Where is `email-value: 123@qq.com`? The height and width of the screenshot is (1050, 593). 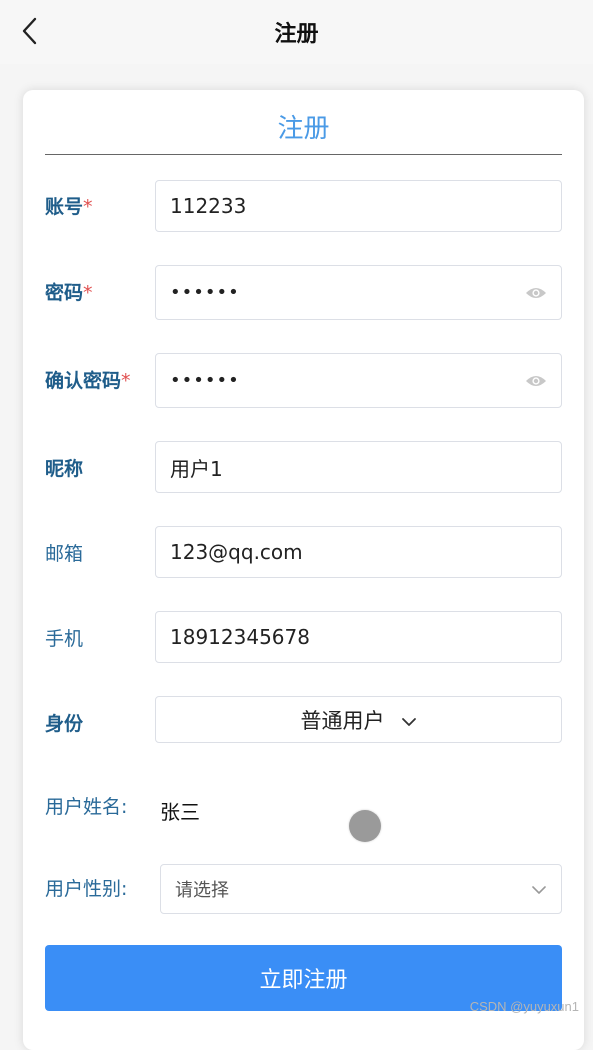
email-value: 123@qq.com is located at coordinates (358, 552).